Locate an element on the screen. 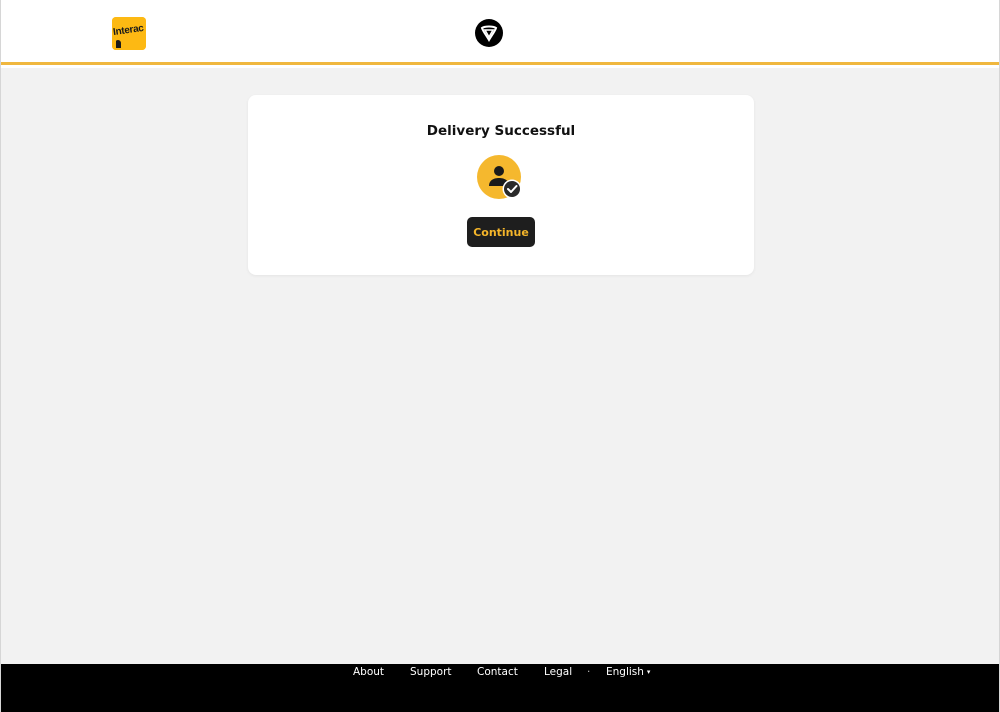 This screenshot has height=712, width=1000. interac-logo: Interac is located at coordinates (129, 33).